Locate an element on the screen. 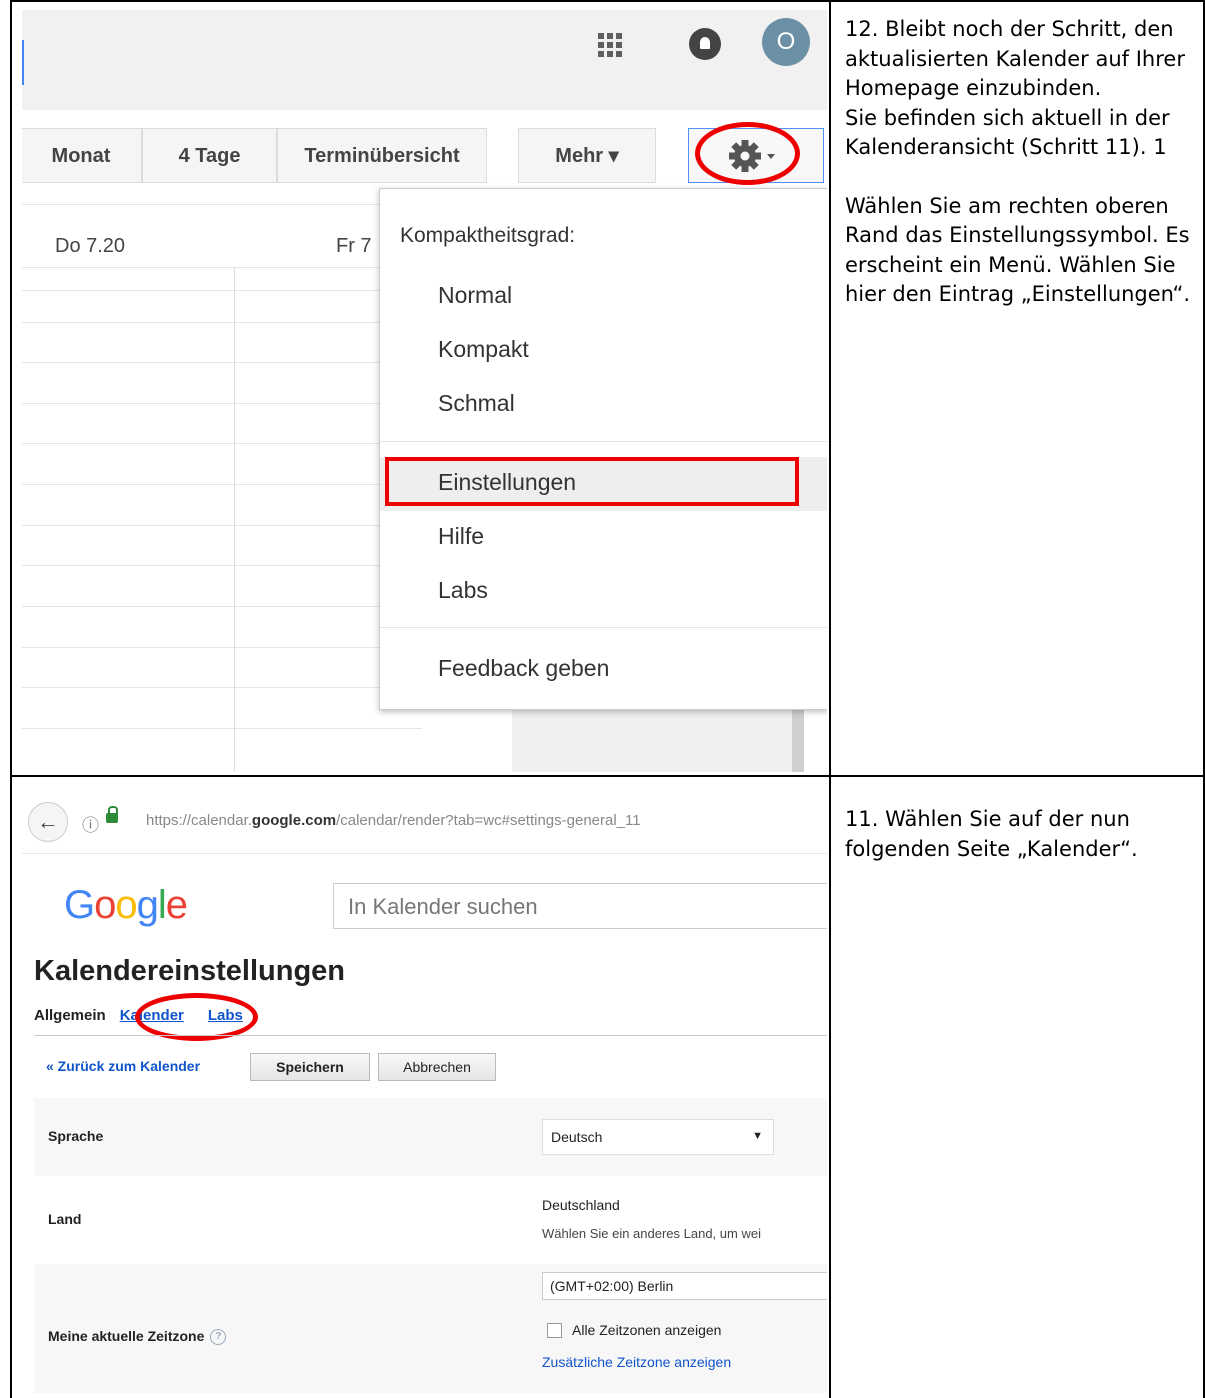 The height and width of the screenshot is (1398, 1205). more-button: Mehr ▾ is located at coordinates (587, 155).